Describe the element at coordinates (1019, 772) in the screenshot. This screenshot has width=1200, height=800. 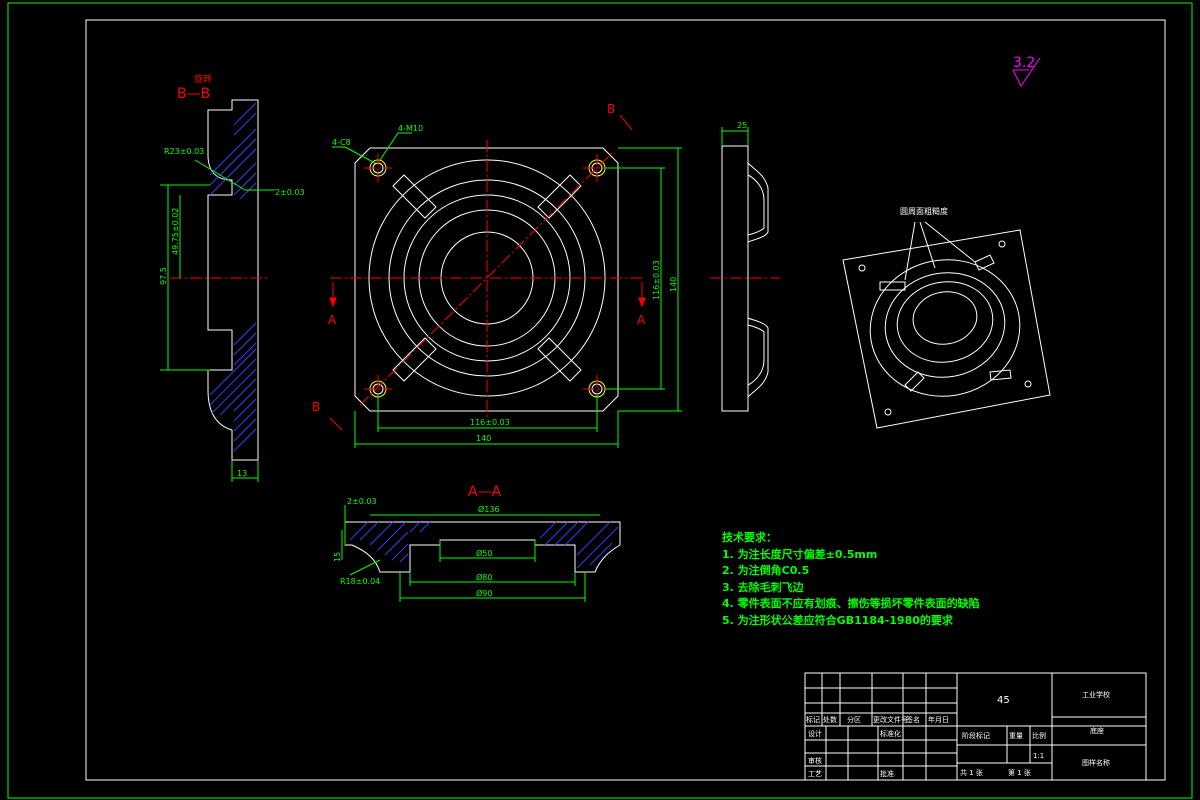
I see `tb-sheet: 第 1 张` at that location.